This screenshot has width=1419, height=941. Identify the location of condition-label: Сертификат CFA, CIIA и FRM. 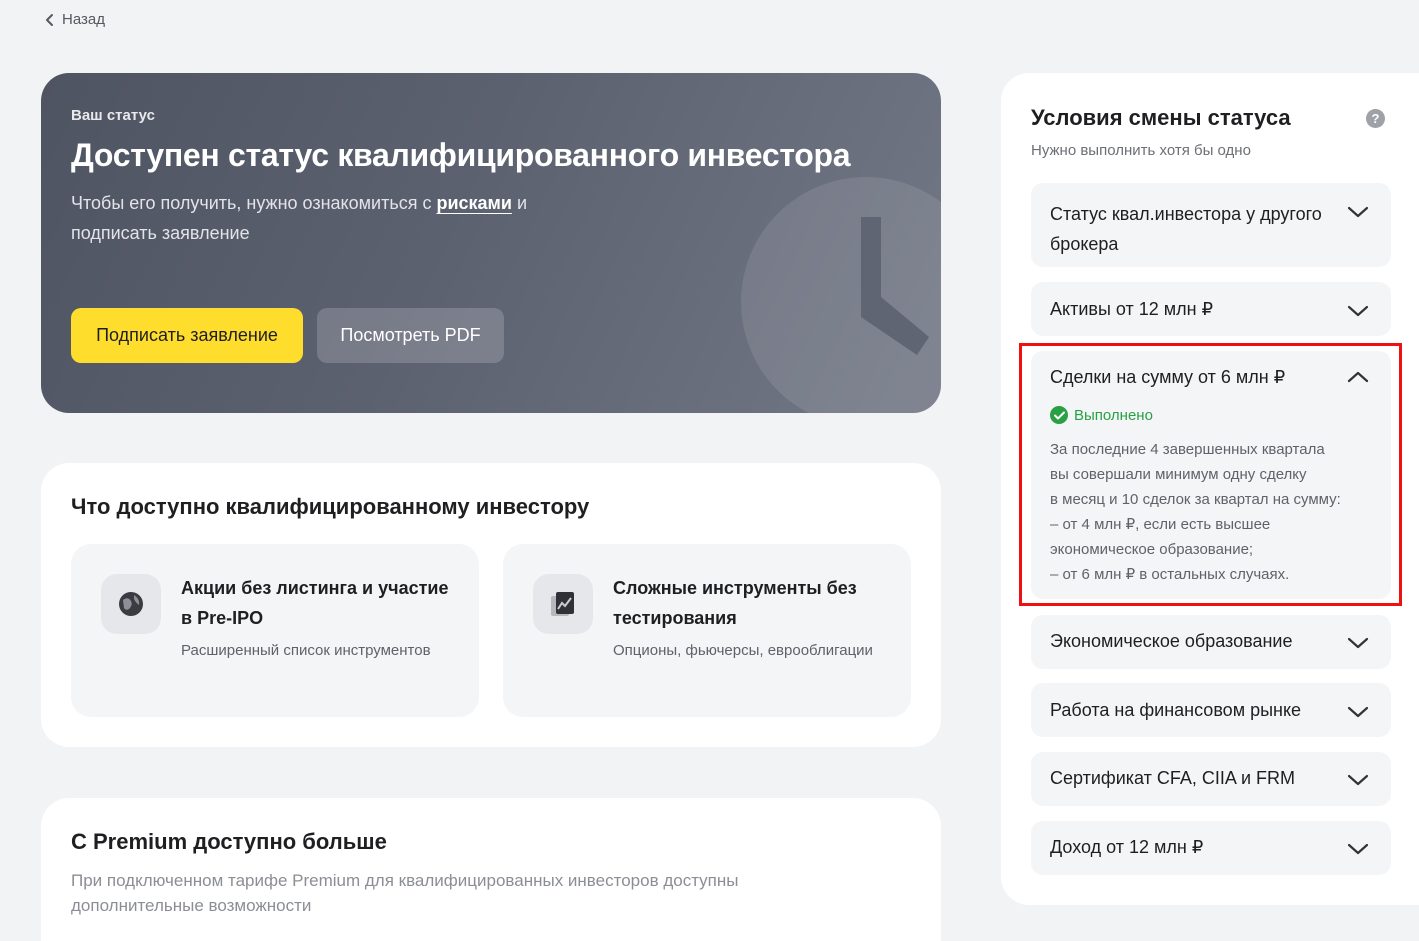
(1172, 778).